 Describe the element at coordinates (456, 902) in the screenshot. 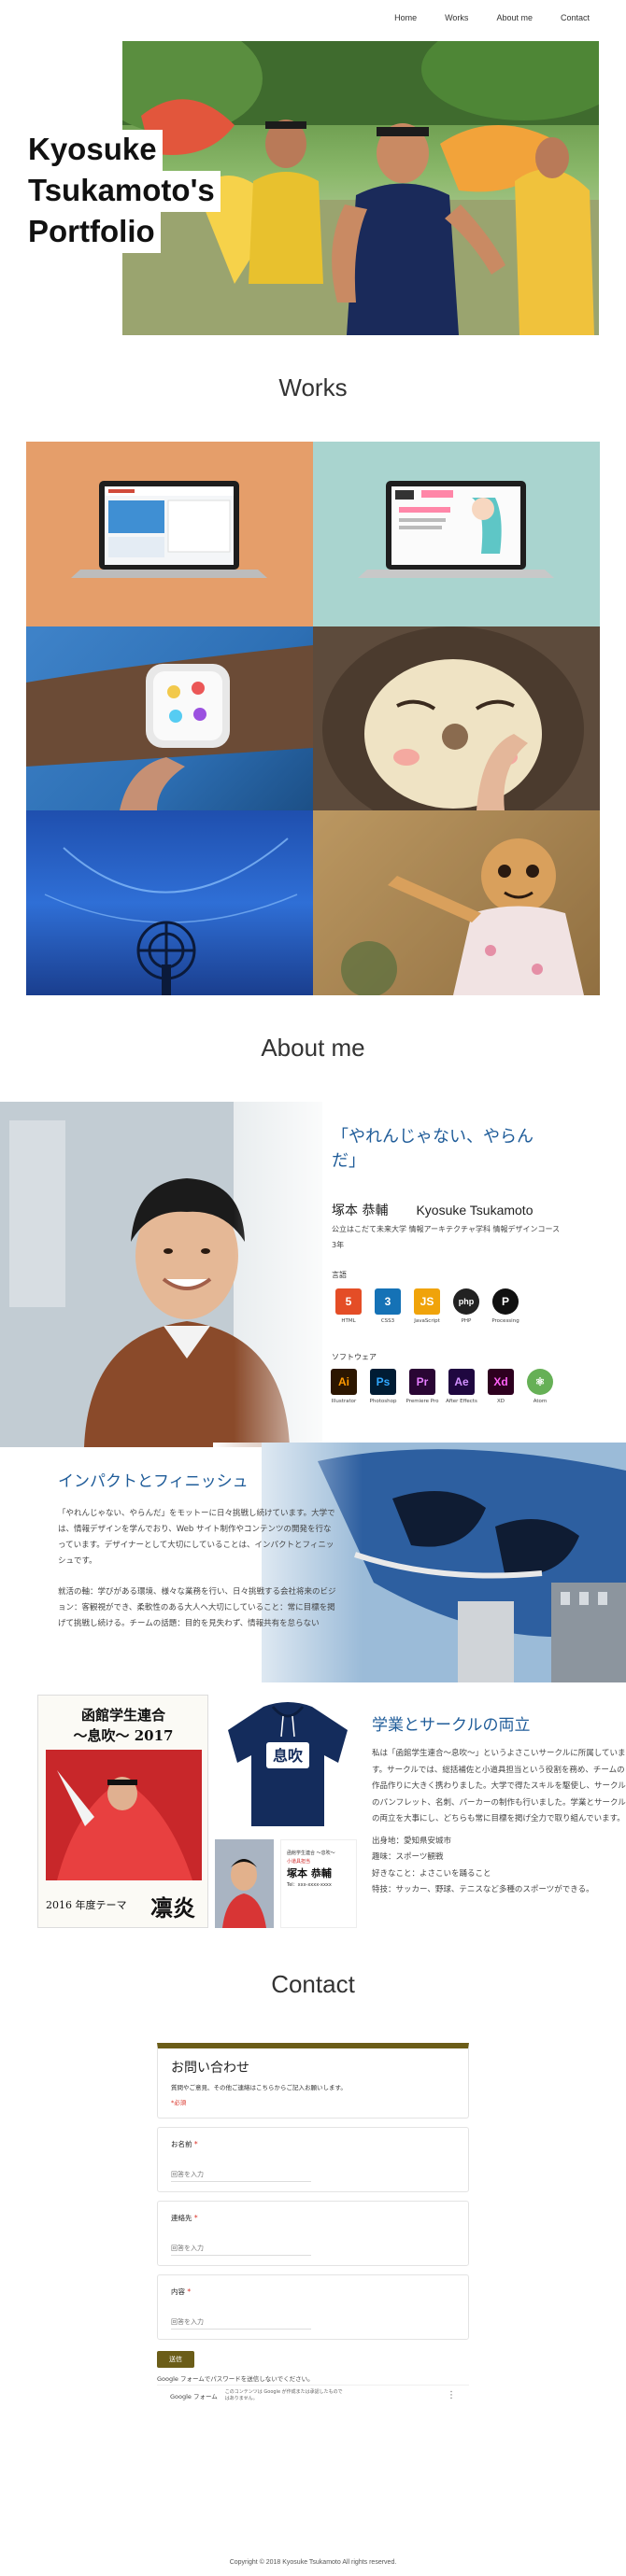

I see `work-tile-doll` at that location.